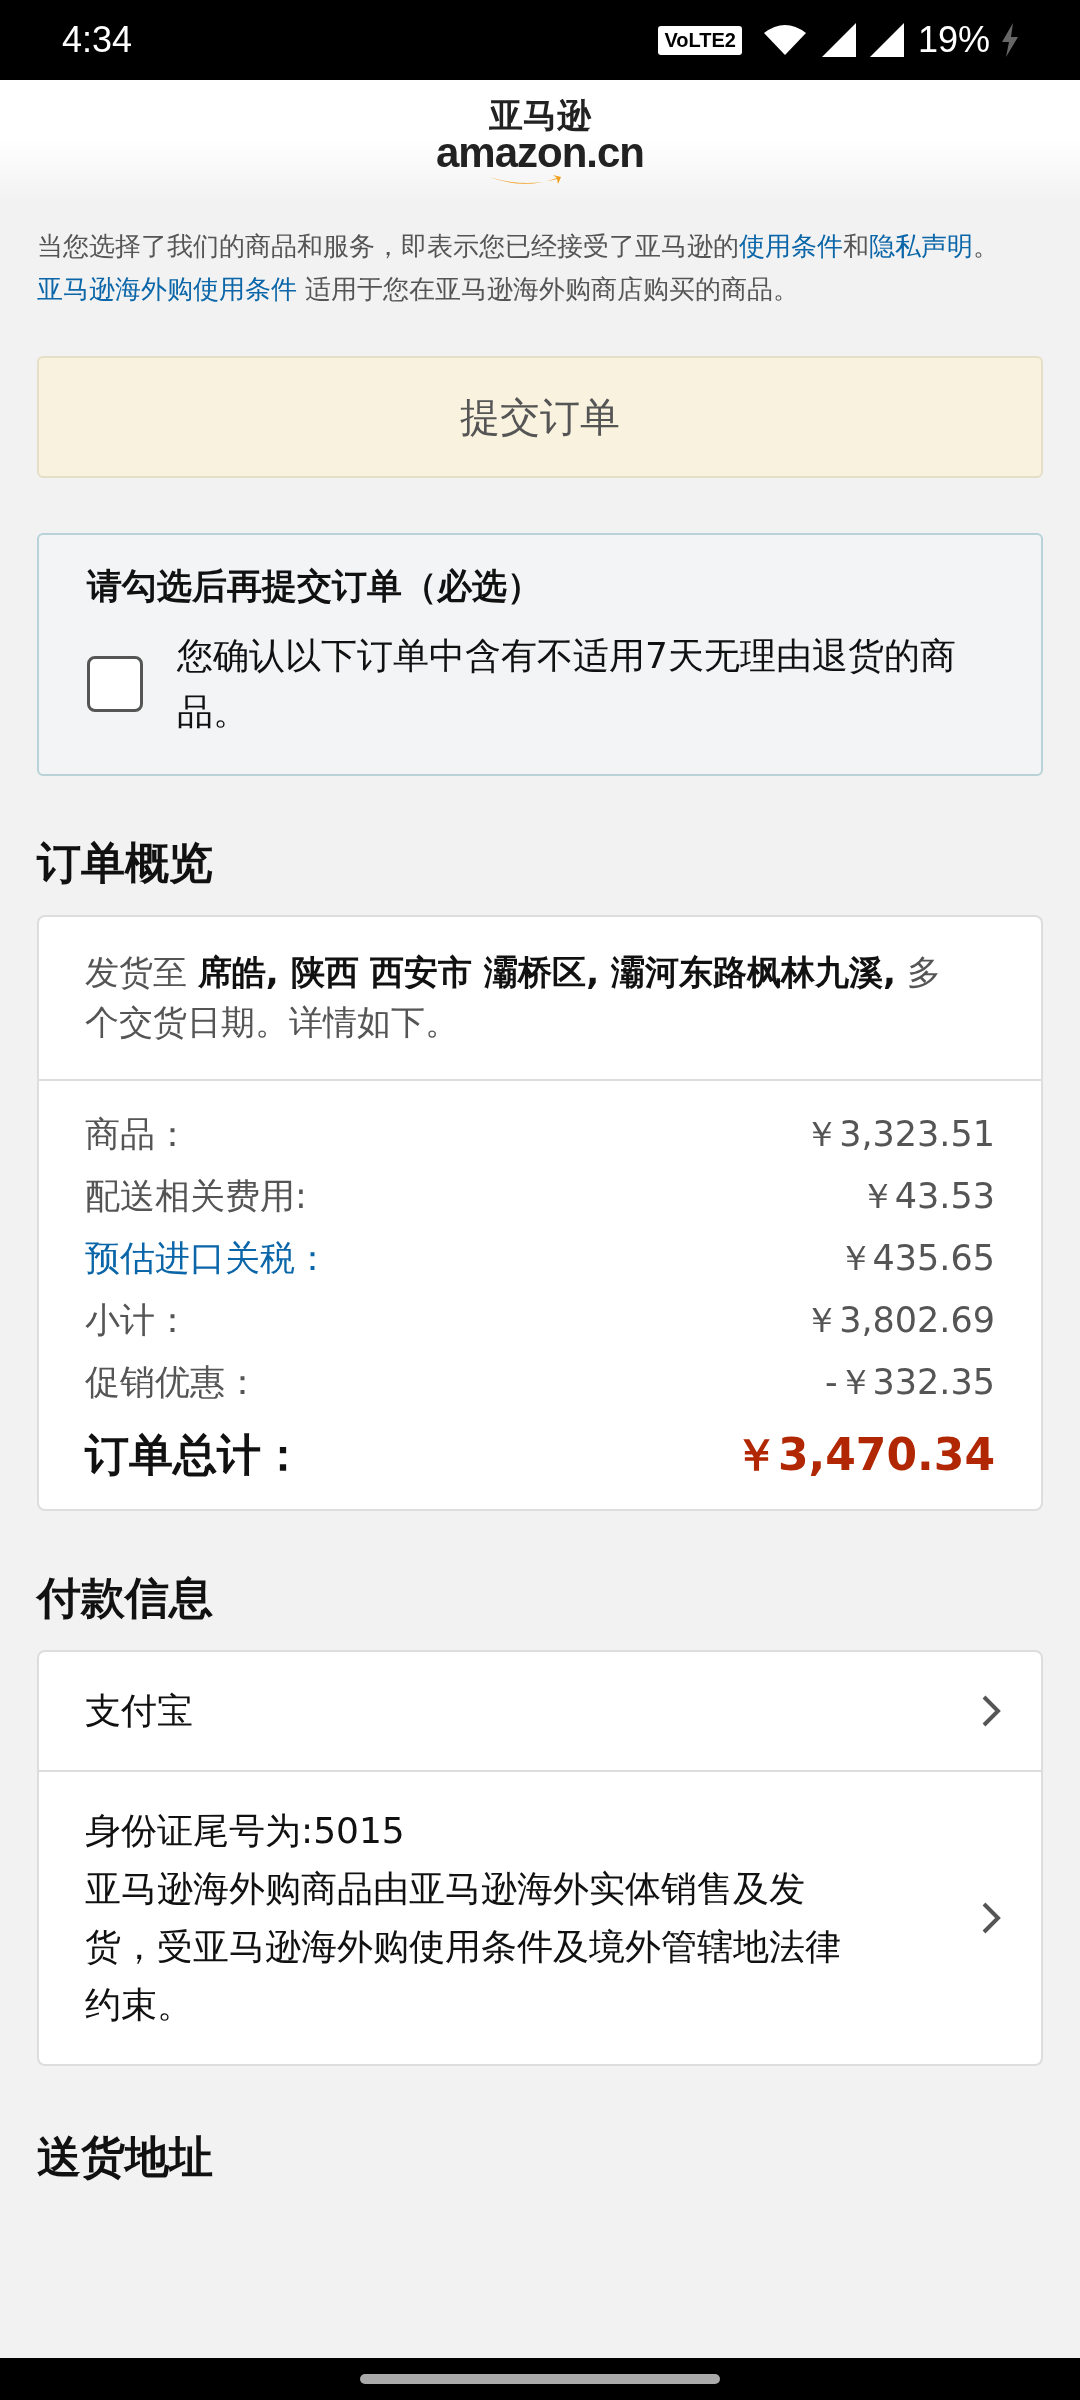  Describe the element at coordinates (909, 1382) in the screenshot. I see `price-value: -￥332.35` at that location.